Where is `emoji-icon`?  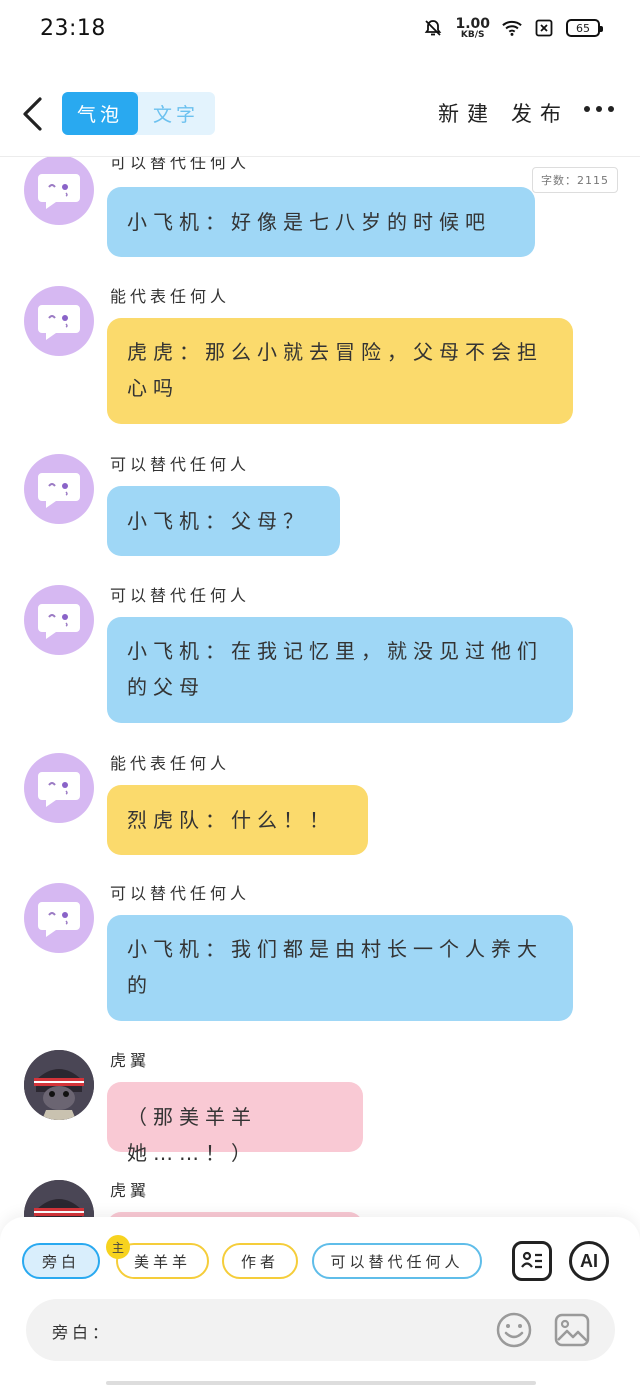 emoji-icon is located at coordinates (514, 1330).